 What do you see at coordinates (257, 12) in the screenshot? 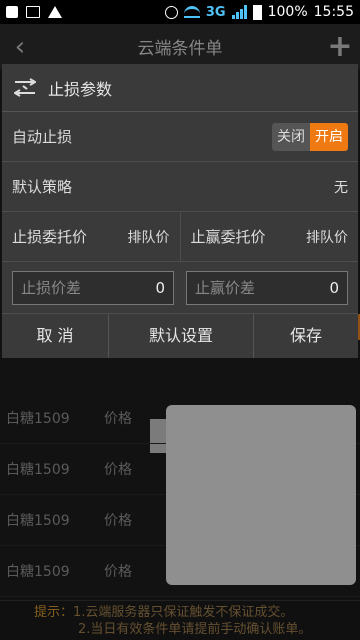
I see `battery-icon` at bounding box center [257, 12].